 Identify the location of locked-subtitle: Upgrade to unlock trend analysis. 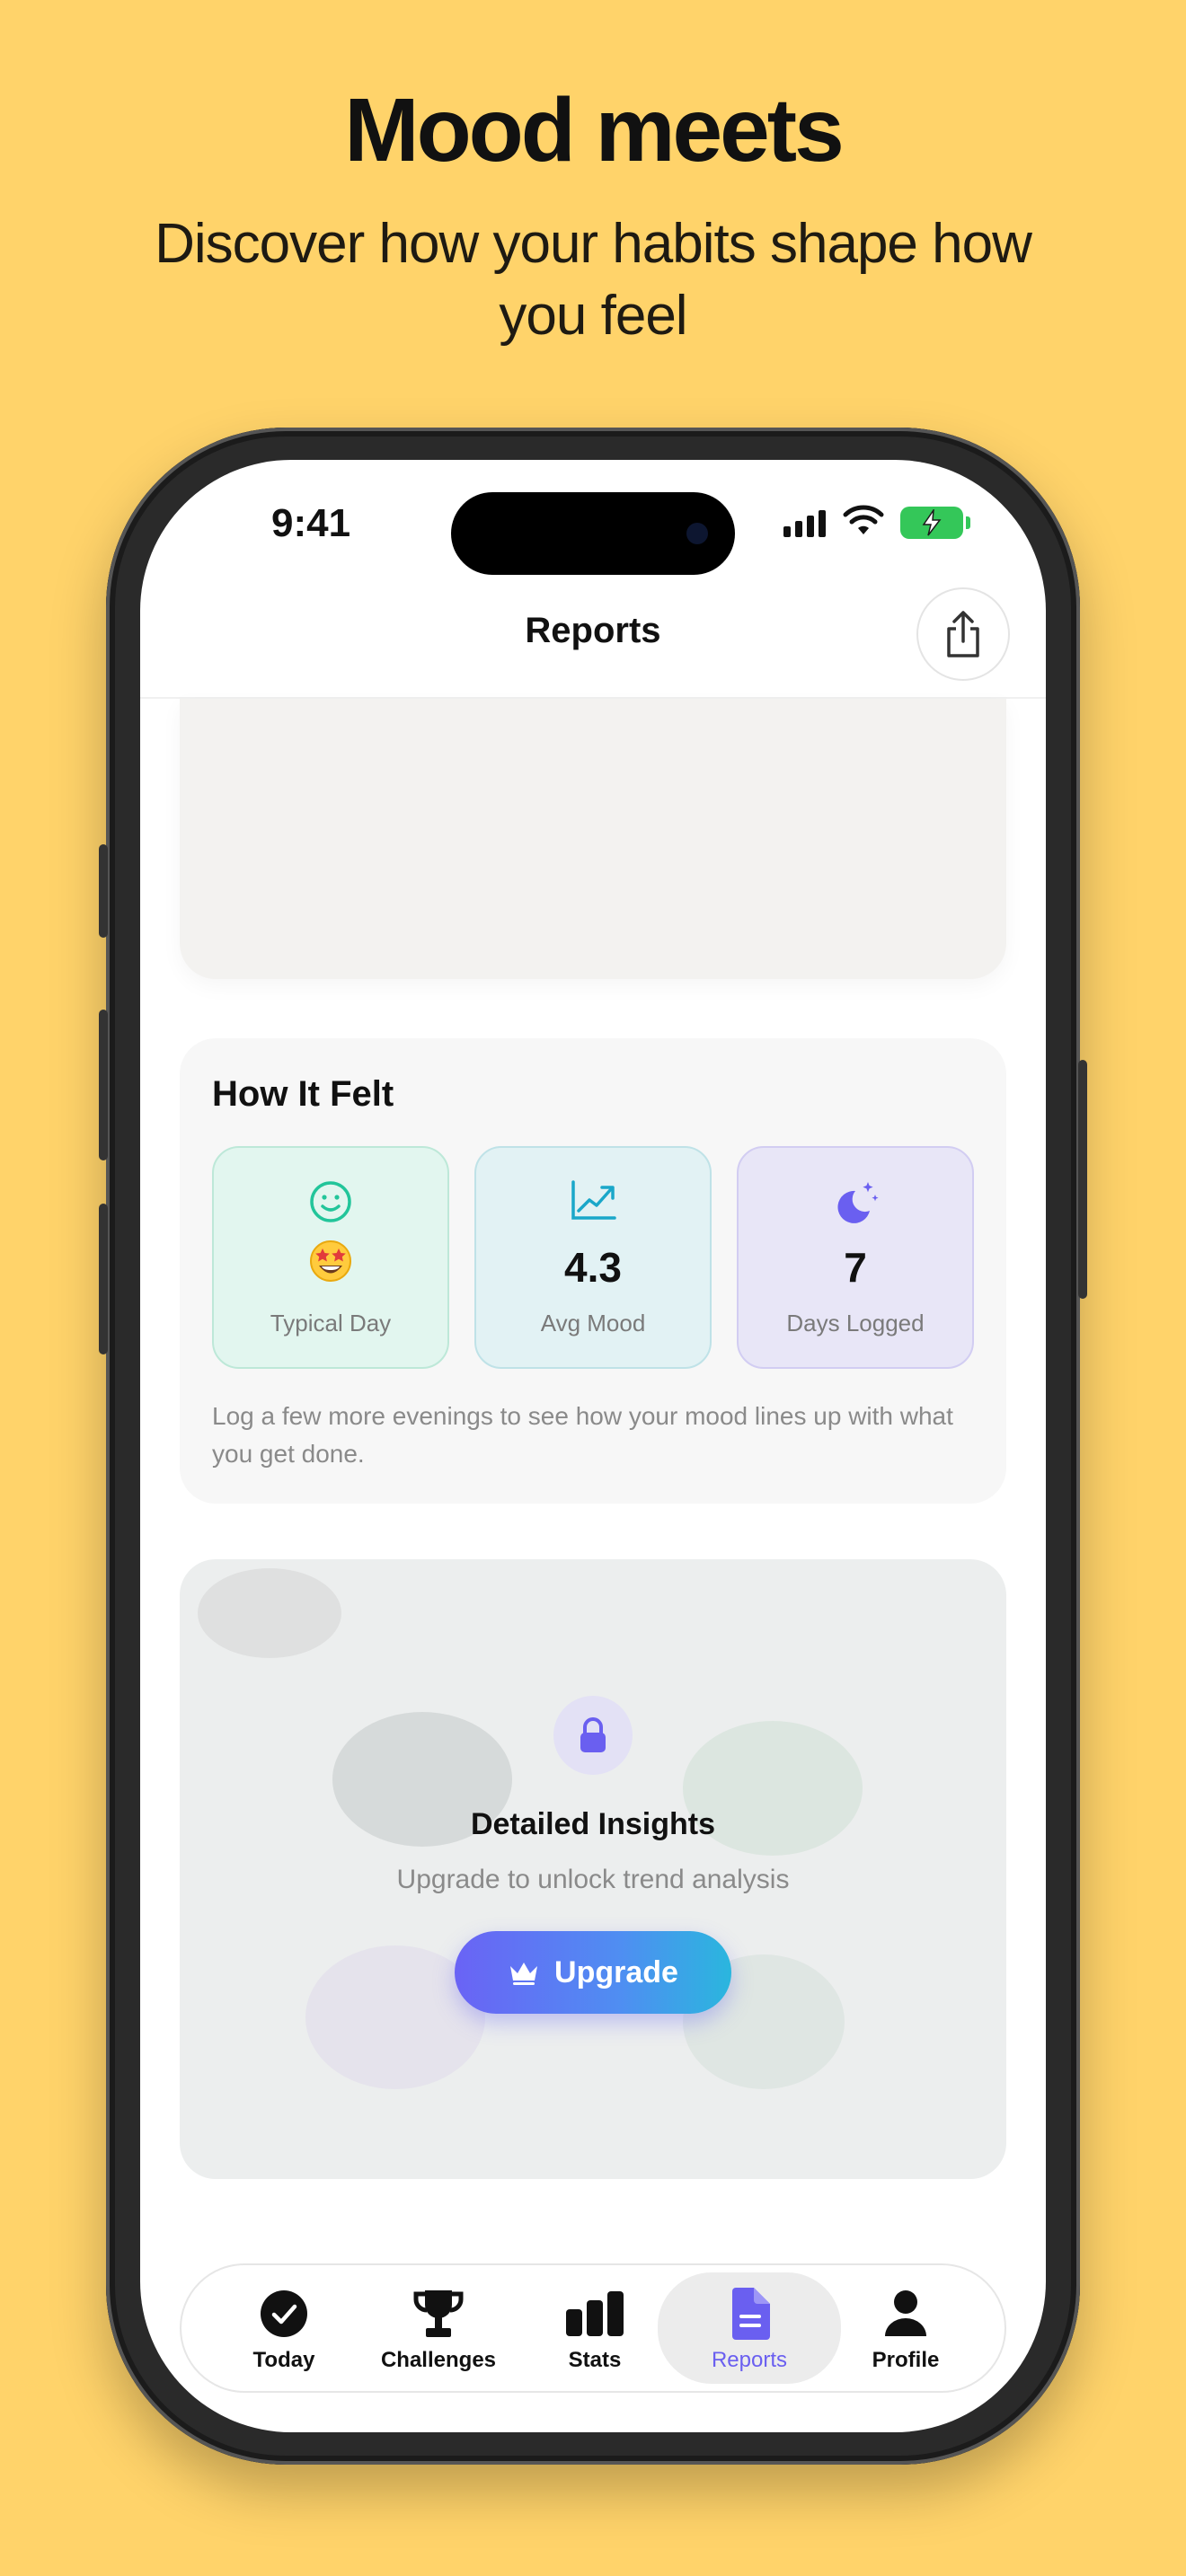
(593, 1879).